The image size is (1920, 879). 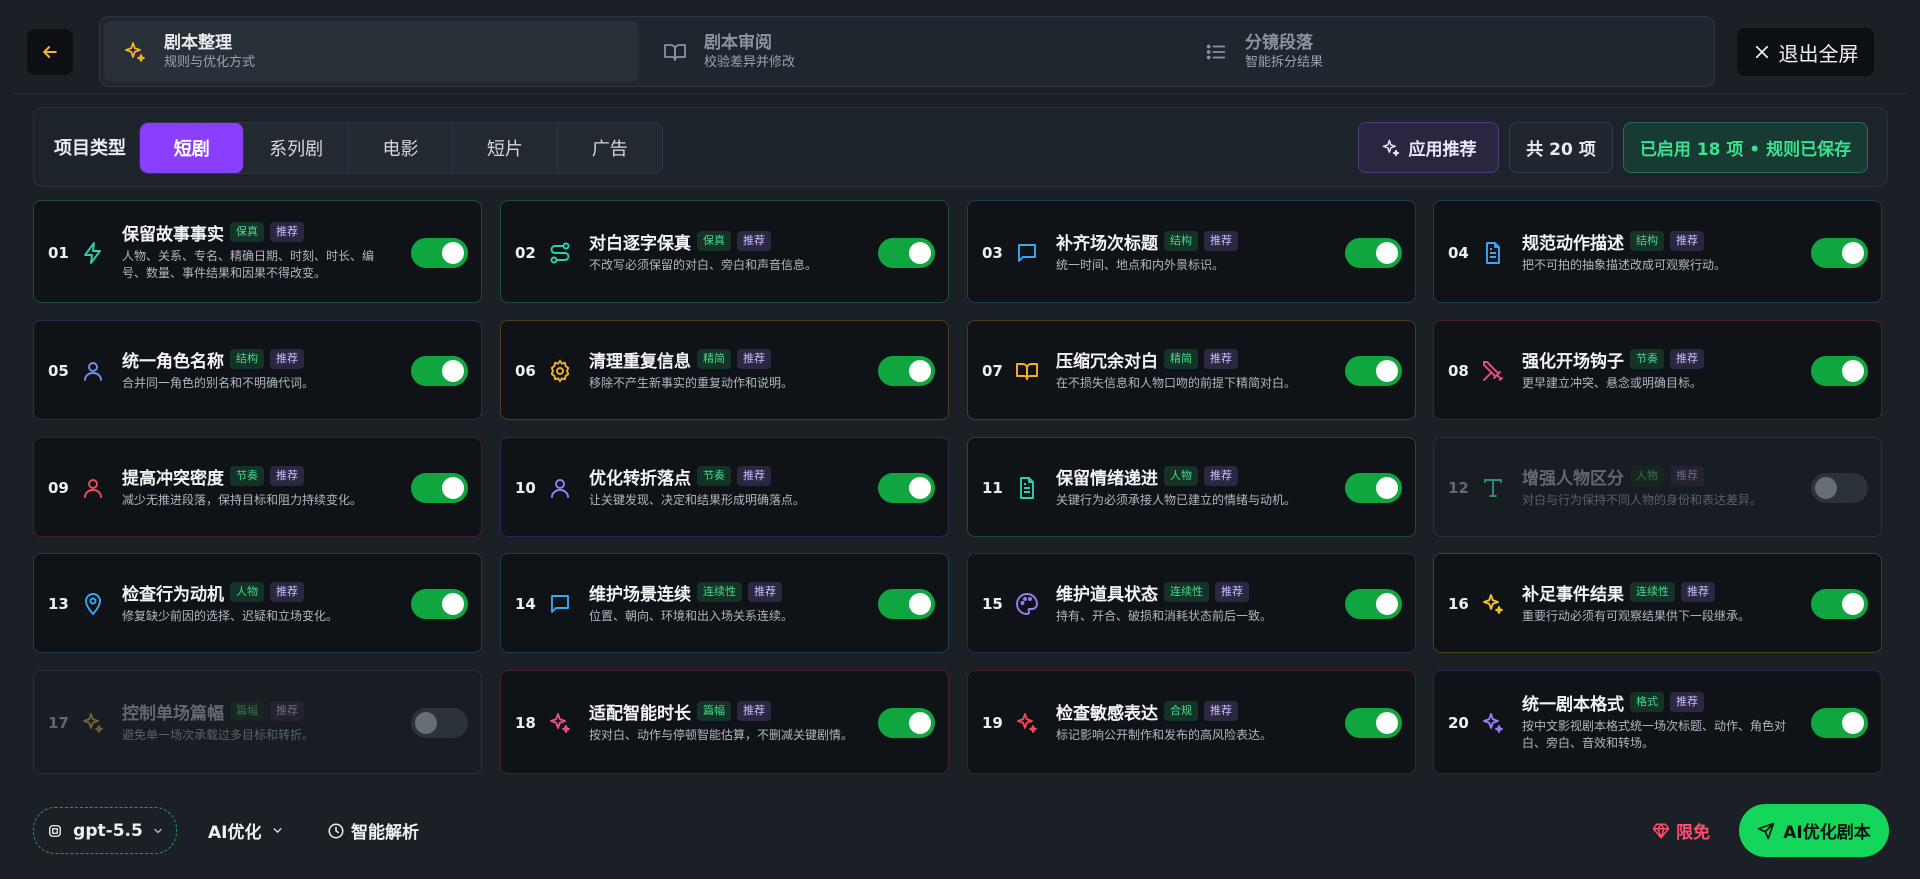 I want to click on rule-card: 10 优化转折落点 节奏 推荐 让关键发现、决定和结果形成明确落点。, so click(x=724, y=487).